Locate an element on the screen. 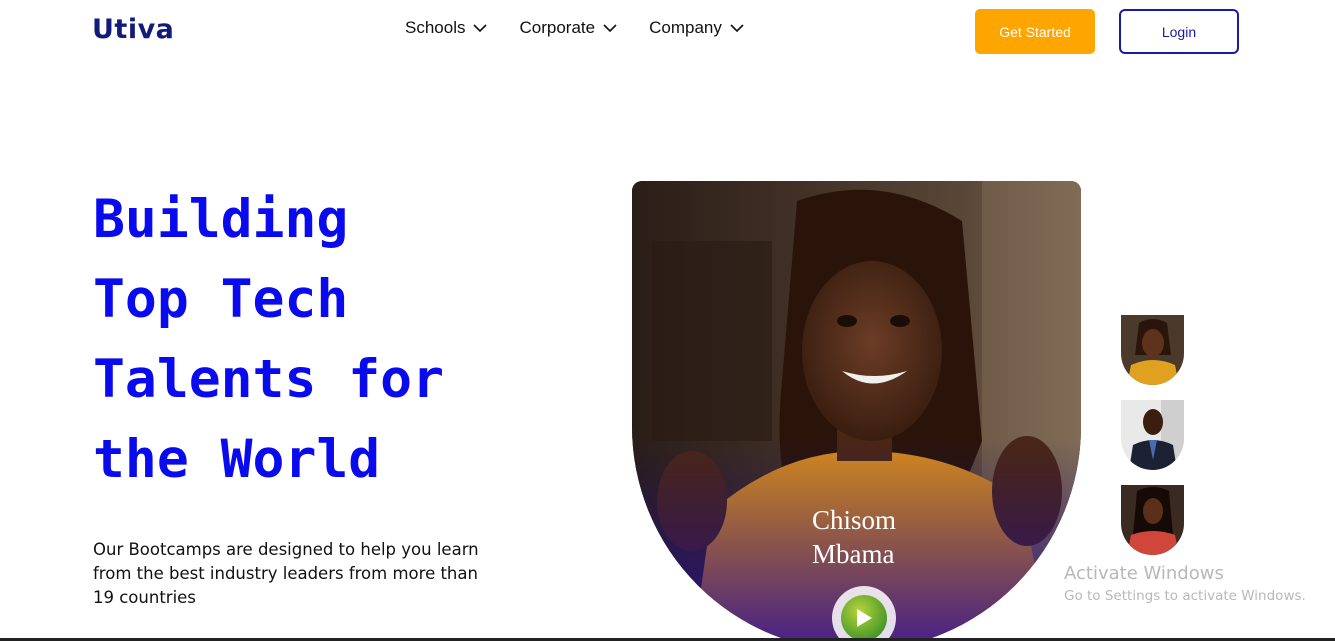 This screenshot has width=1335, height=641. nav-item-schools: Schools is located at coordinates (446, 28).